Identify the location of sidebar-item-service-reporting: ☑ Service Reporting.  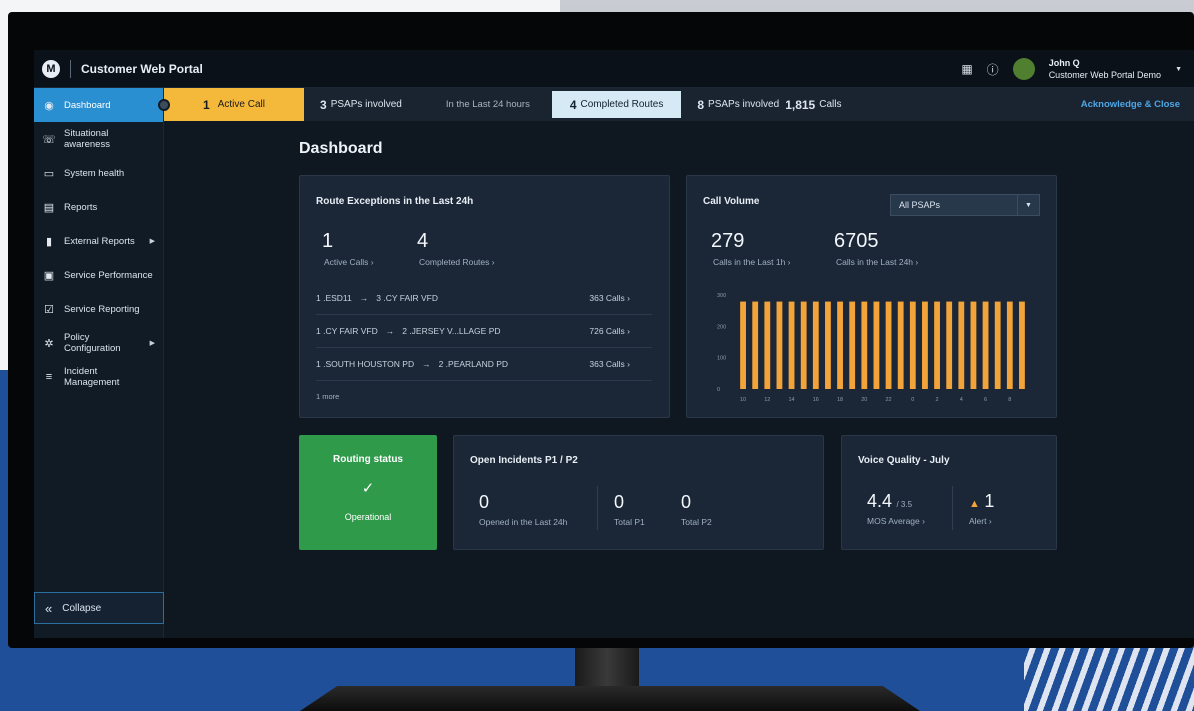
(98, 309).